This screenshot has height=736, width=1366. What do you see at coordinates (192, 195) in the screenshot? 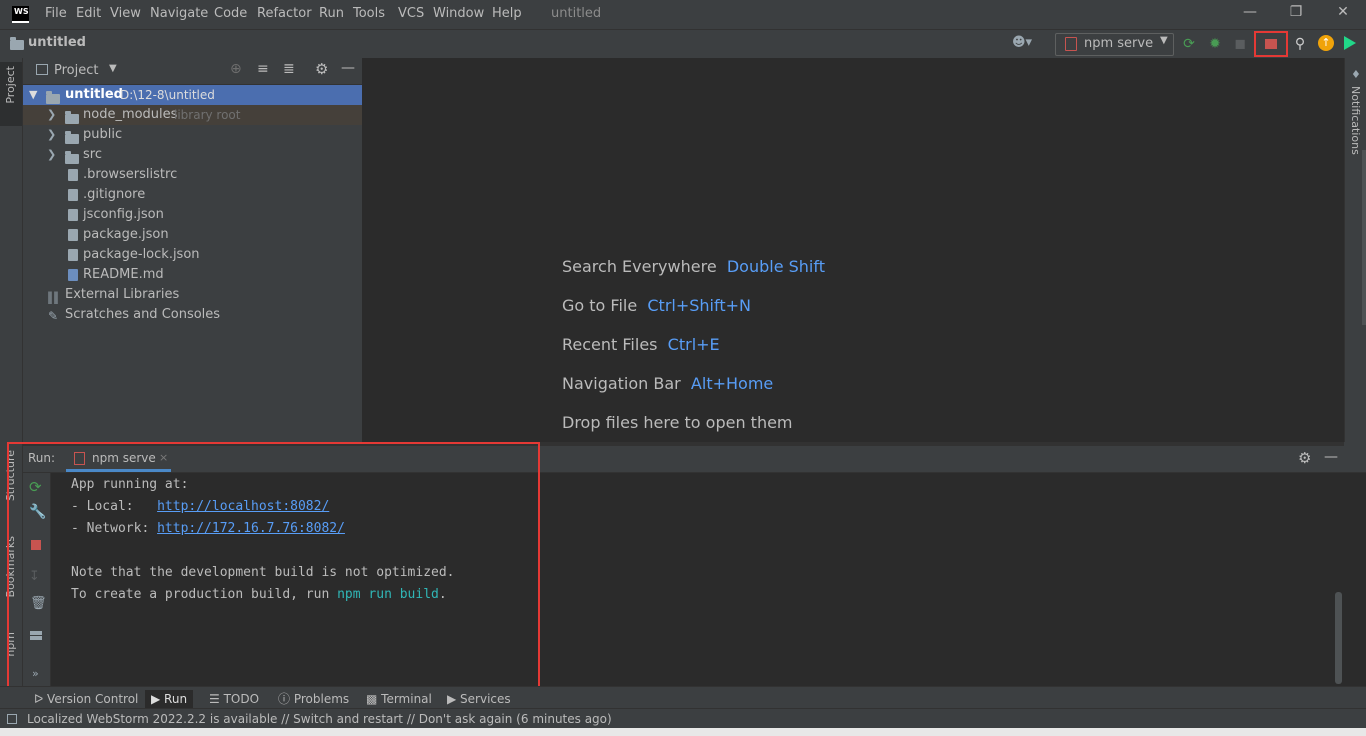
I see `tree-row-file: .gitignore` at bounding box center [192, 195].